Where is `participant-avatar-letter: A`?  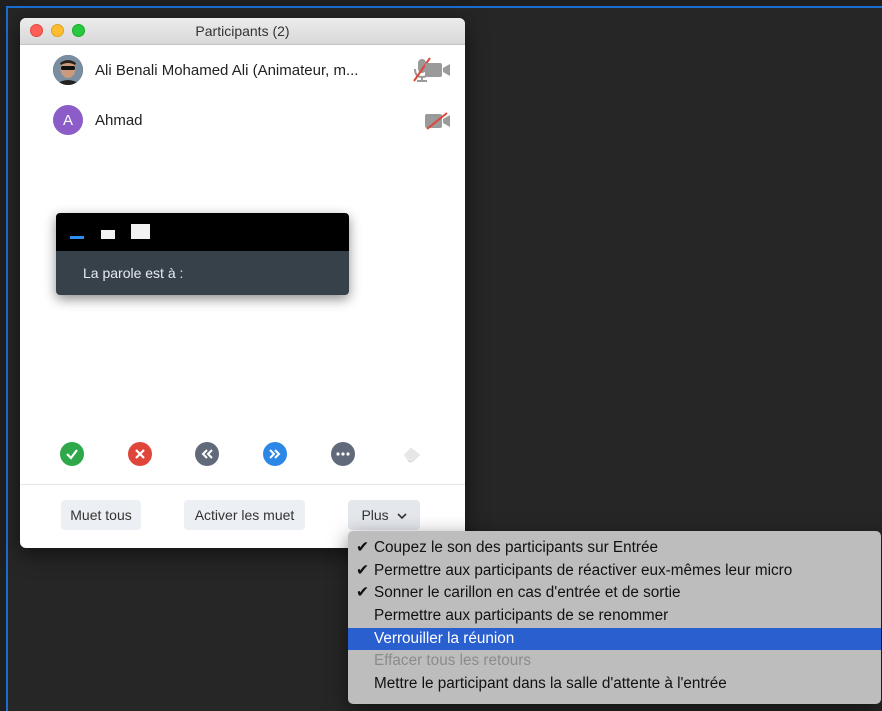
participant-avatar-letter: A is located at coordinates (68, 120).